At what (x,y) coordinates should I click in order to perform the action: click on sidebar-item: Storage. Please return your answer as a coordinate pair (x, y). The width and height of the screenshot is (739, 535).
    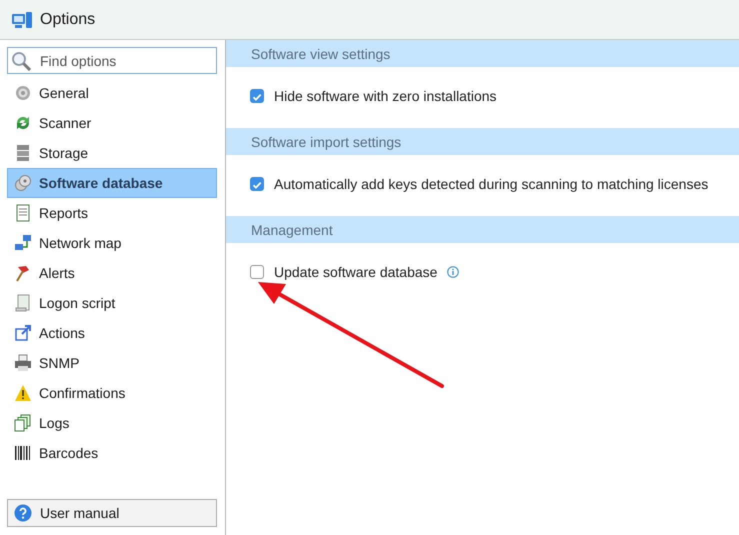
    Looking at the image, I should click on (112, 153).